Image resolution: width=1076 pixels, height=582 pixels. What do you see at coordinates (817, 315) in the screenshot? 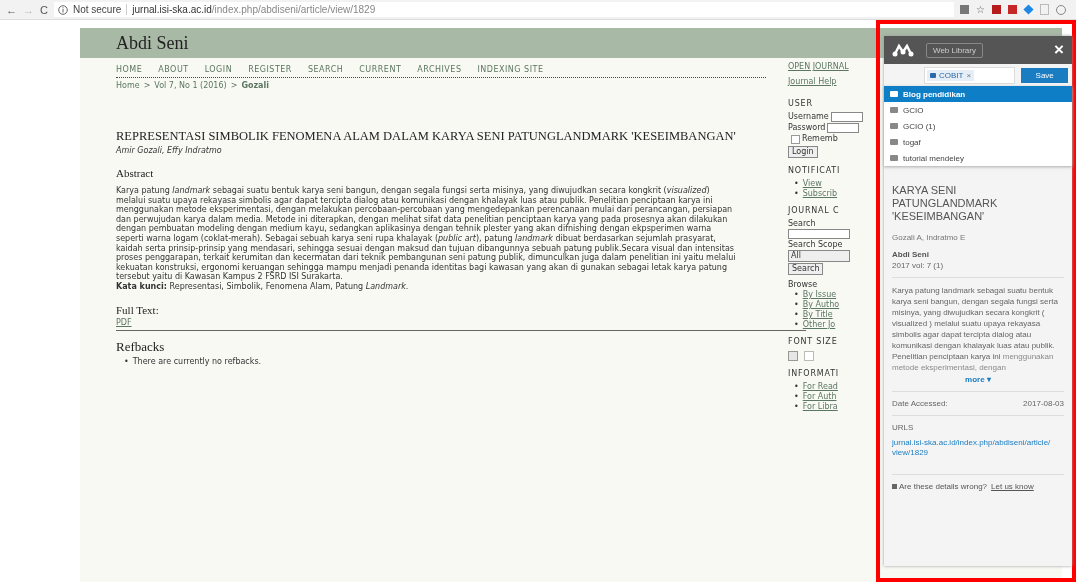
I see `browse-link: By Title` at bounding box center [817, 315].